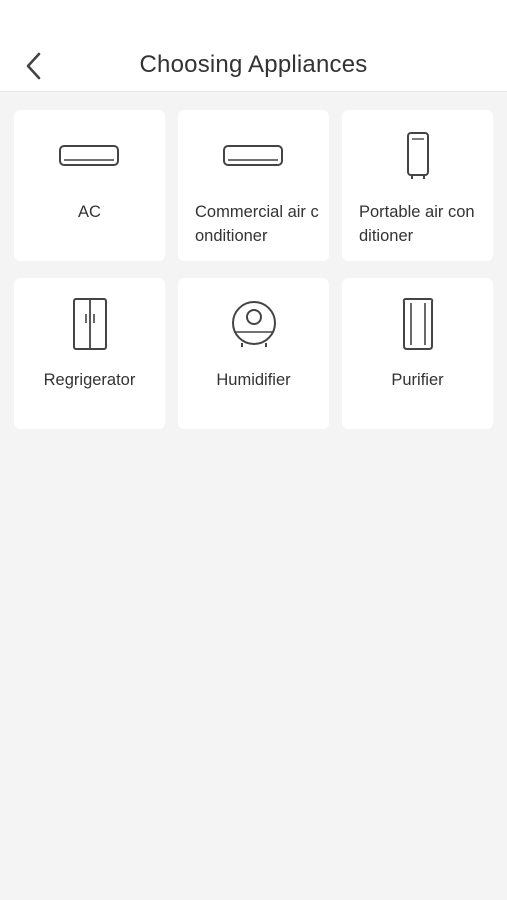  I want to click on appliance-label: Regrigerator, so click(89, 380).